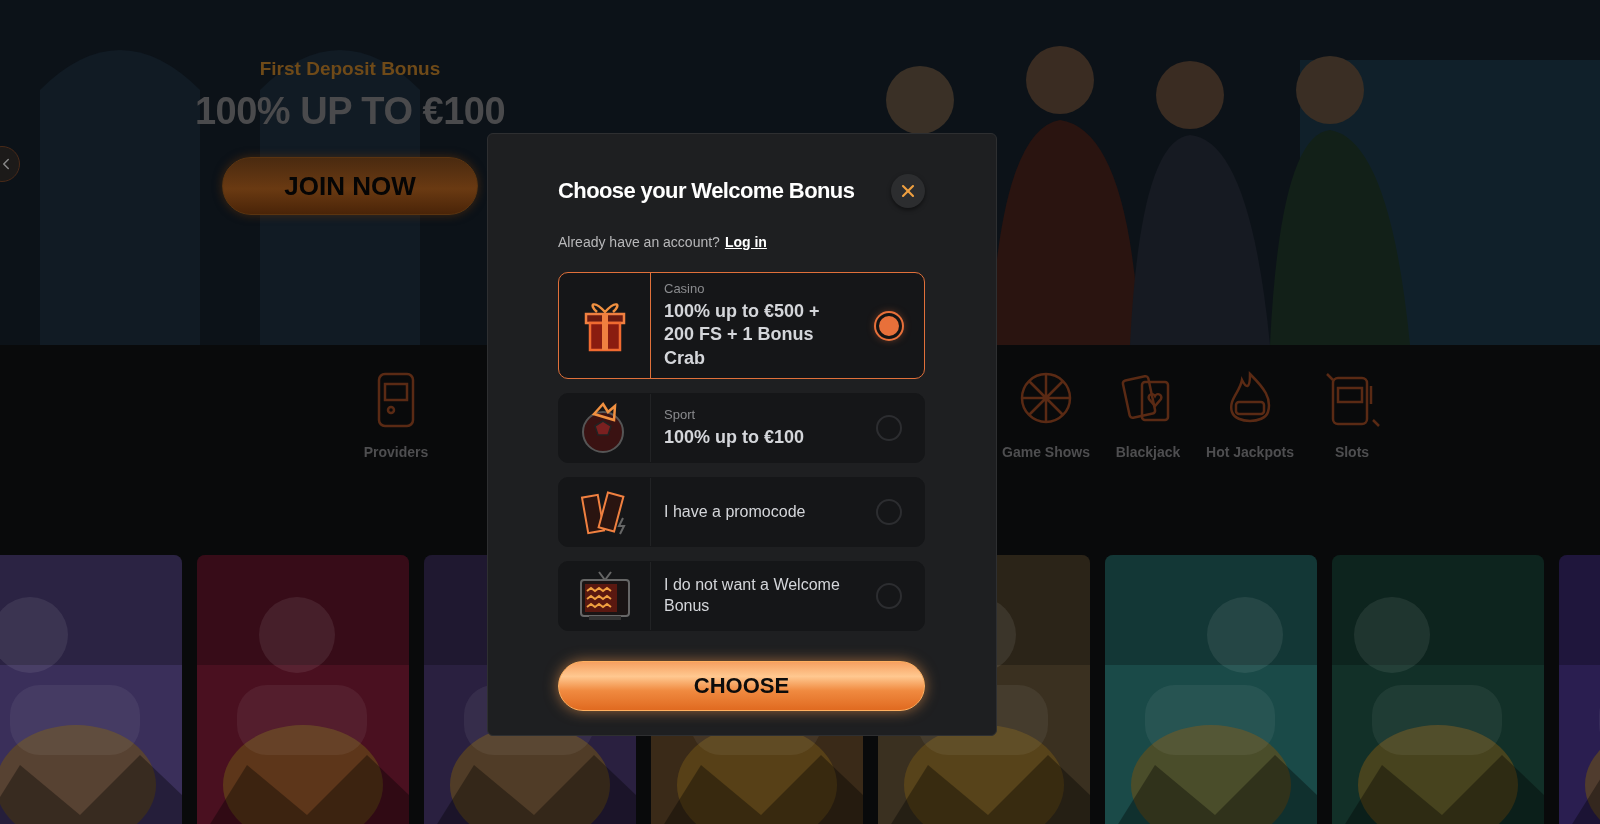 This screenshot has width=1600, height=824. What do you see at coordinates (639, 242) in the screenshot?
I see `account-prompt: Already have an account?` at bounding box center [639, 242].